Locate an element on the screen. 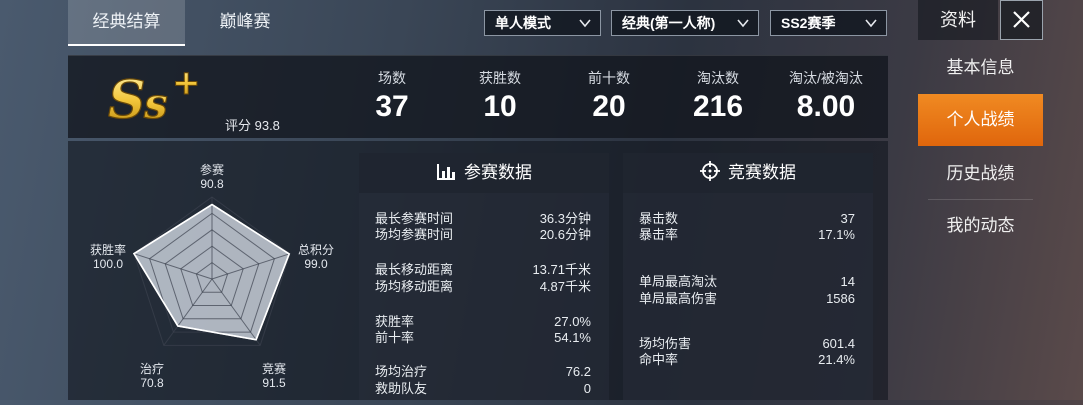 The image size is (1083, 405). radar-axis-value: 90.8 is located at coordinates (212, 184).